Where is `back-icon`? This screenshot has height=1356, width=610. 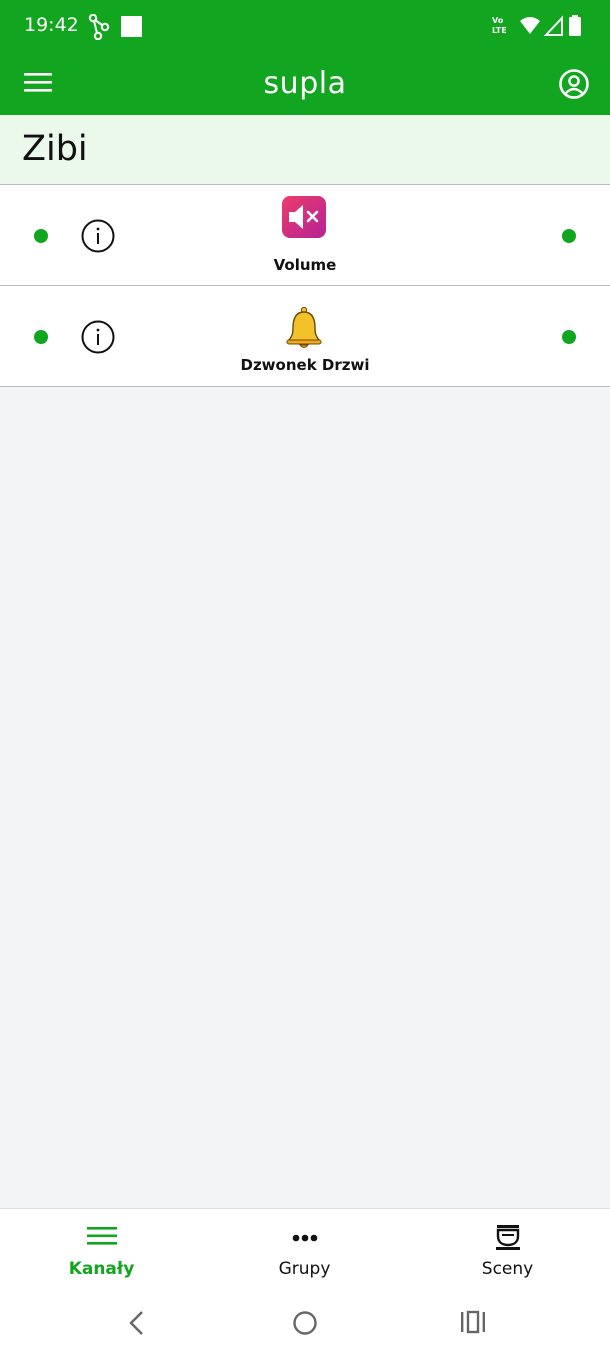 back-icon is located at coordinates (136, 1323).